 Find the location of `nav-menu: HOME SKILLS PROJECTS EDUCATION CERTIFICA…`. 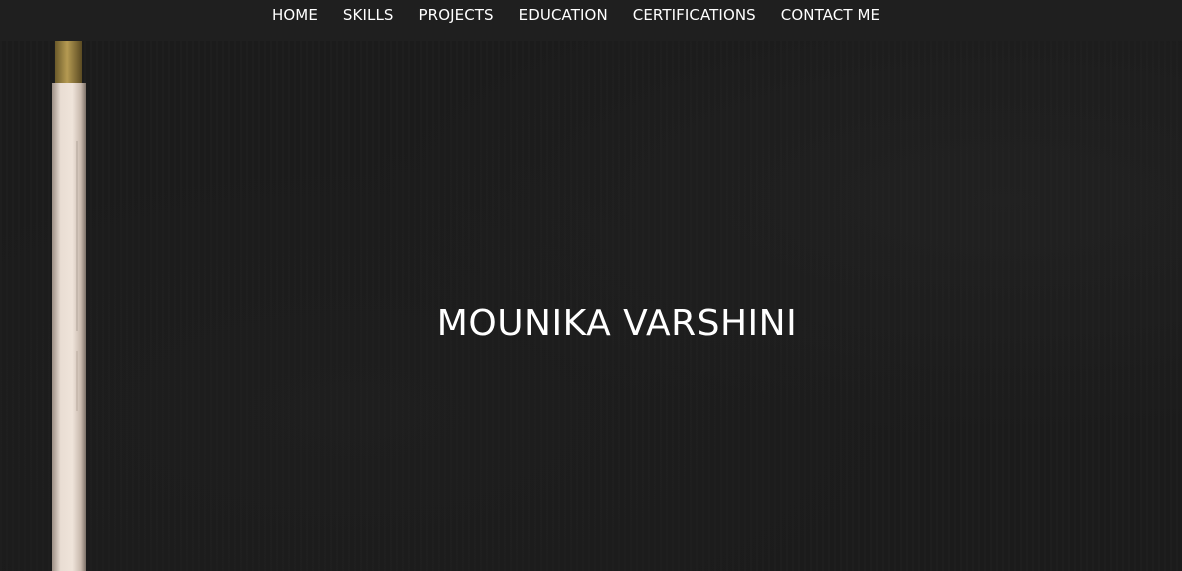

nav-menu: HOME SKILLS PROJECTS EDUCATION CERTIFICA… is located at coordinates (576, 15).